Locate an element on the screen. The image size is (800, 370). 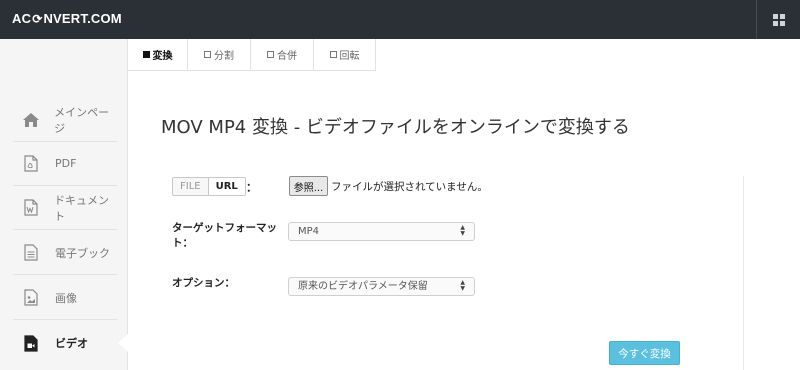
image-icon is located at coordinates (31, 298).